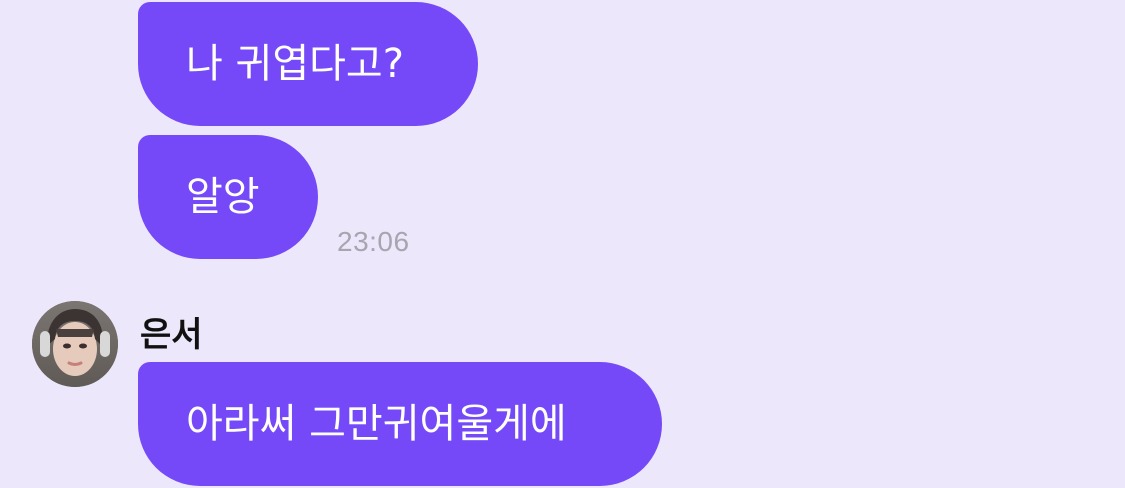 Image resolution: width=1125 pixels, height=488 pixels. What do you see at coordinates (376, 424) in the screenshot?
I see `message-text: 아라써 그만귀여울게에` at bounding box center [376, 424].